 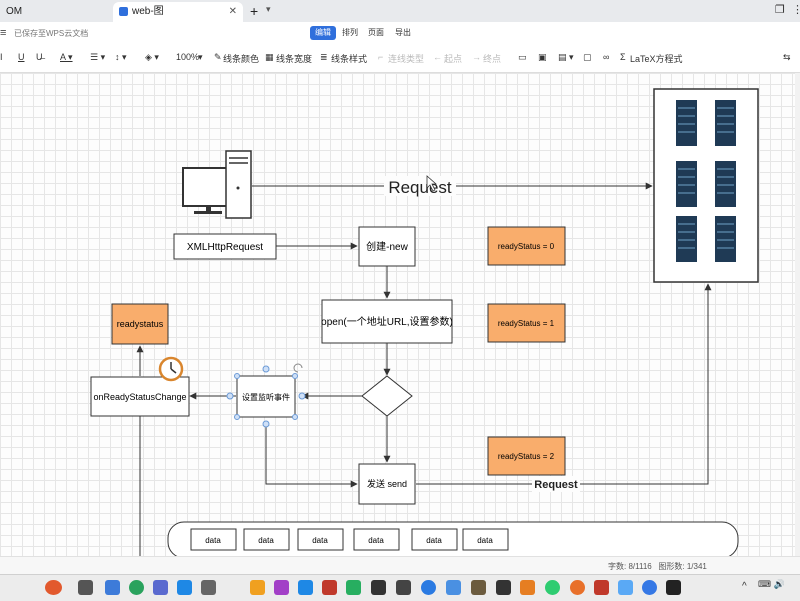 What do you see at coordinates (266, 397) in the screenshot?
I see `listen-label: 设置监听事件` at bounding box center [266, 397].